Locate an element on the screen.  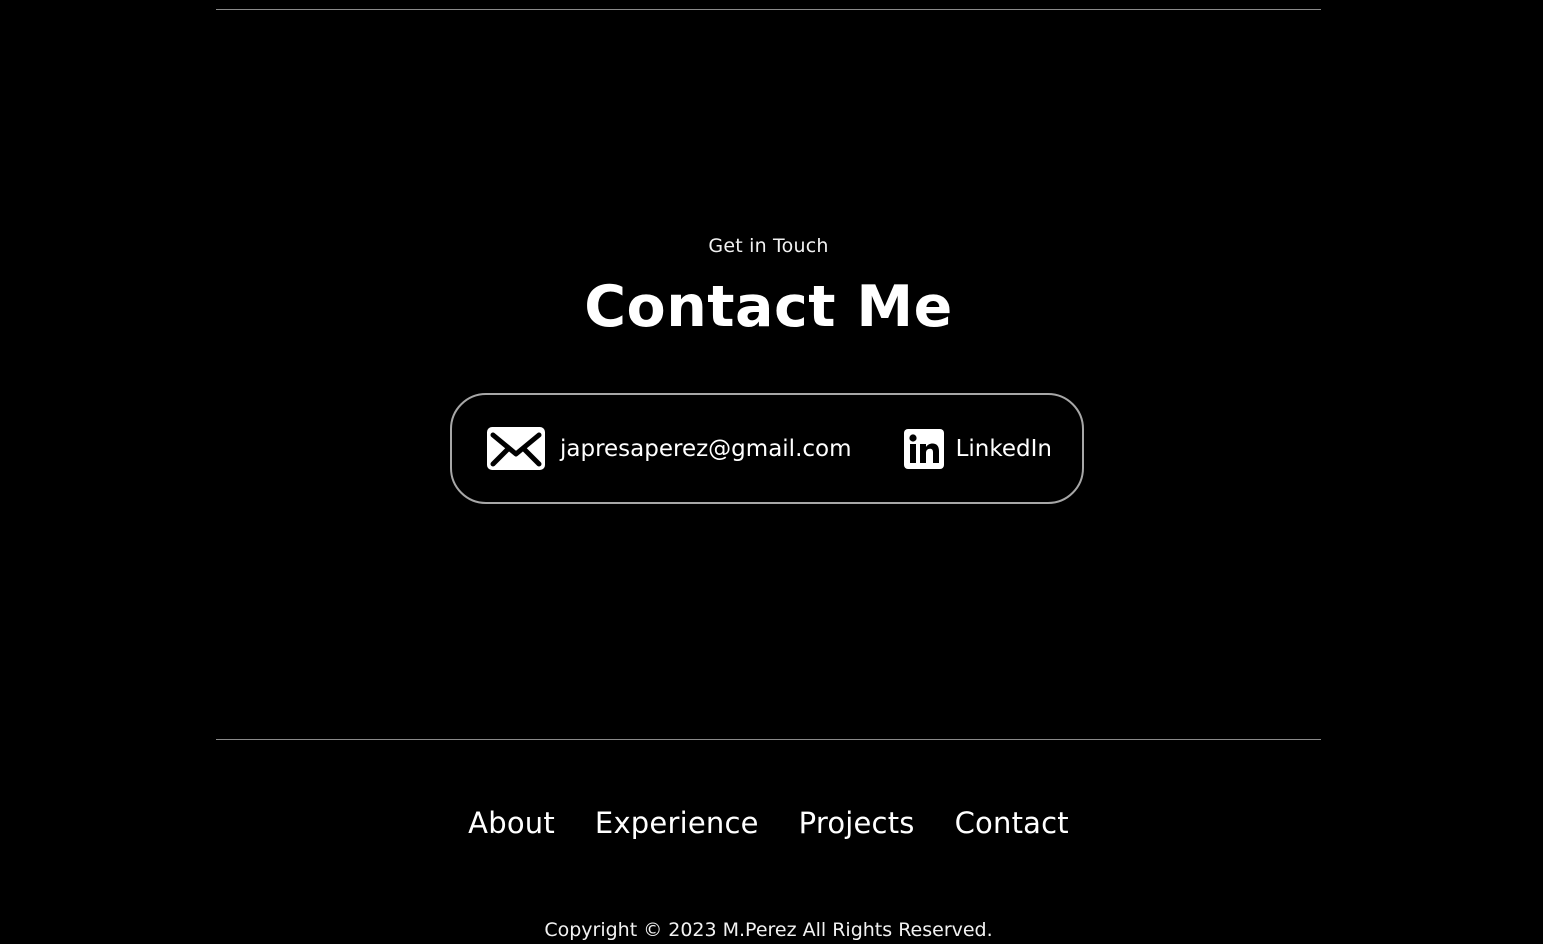
mail-icon is located at coordinates (516, 448).